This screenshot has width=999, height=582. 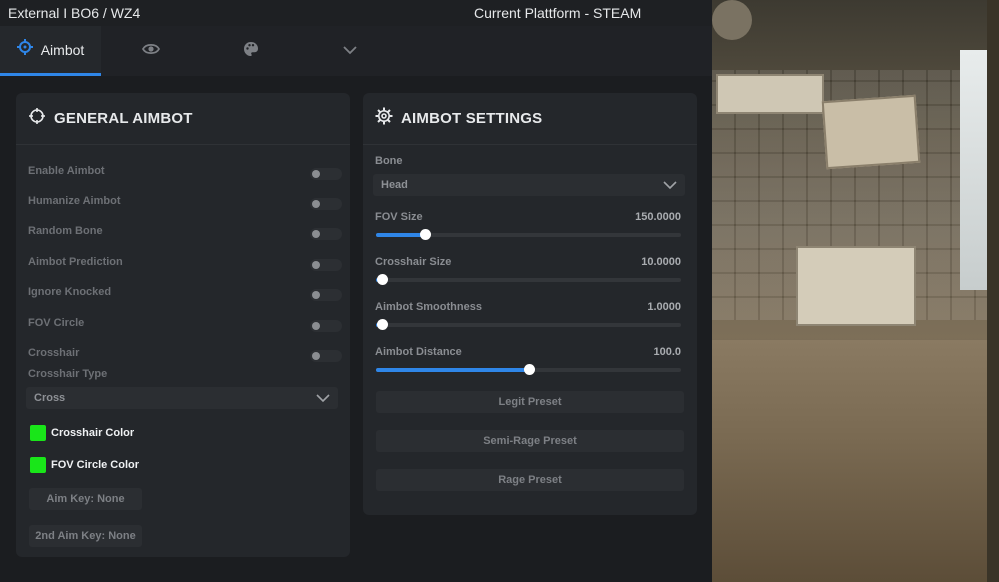 I want to click on general-aimbot-header: GENERAL AIMBOT, so click(x=183, y=119).